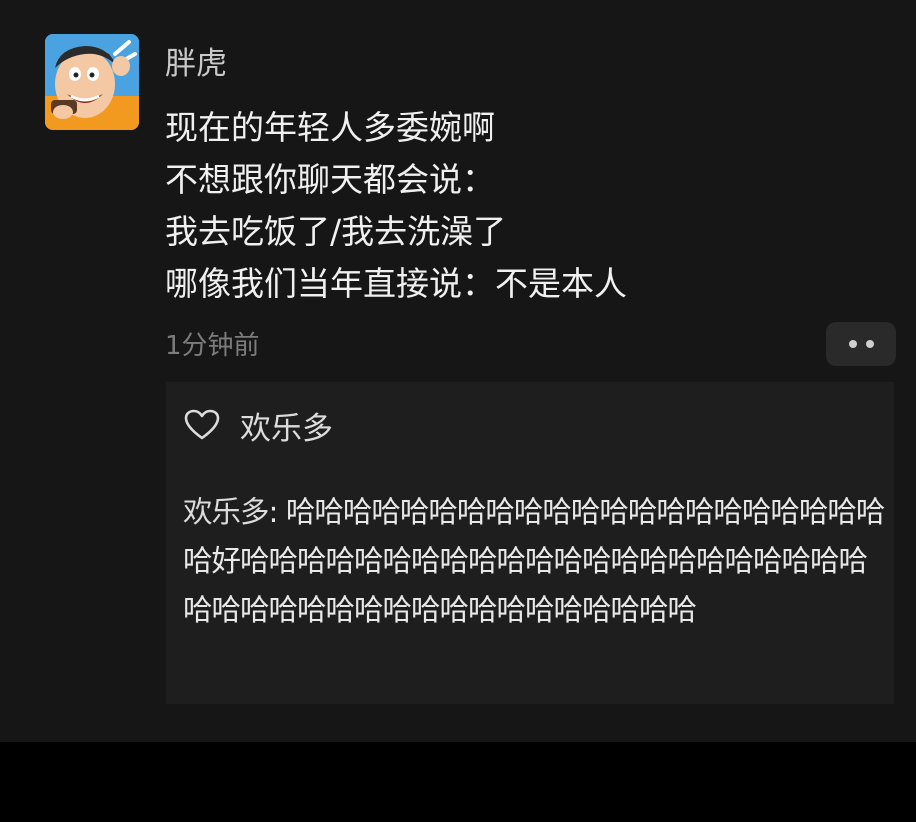 The height and width of the screenshot is (822, 916). I want to click on post-line: 哪像我们当年直接说：不是本人, so click(396, 283).